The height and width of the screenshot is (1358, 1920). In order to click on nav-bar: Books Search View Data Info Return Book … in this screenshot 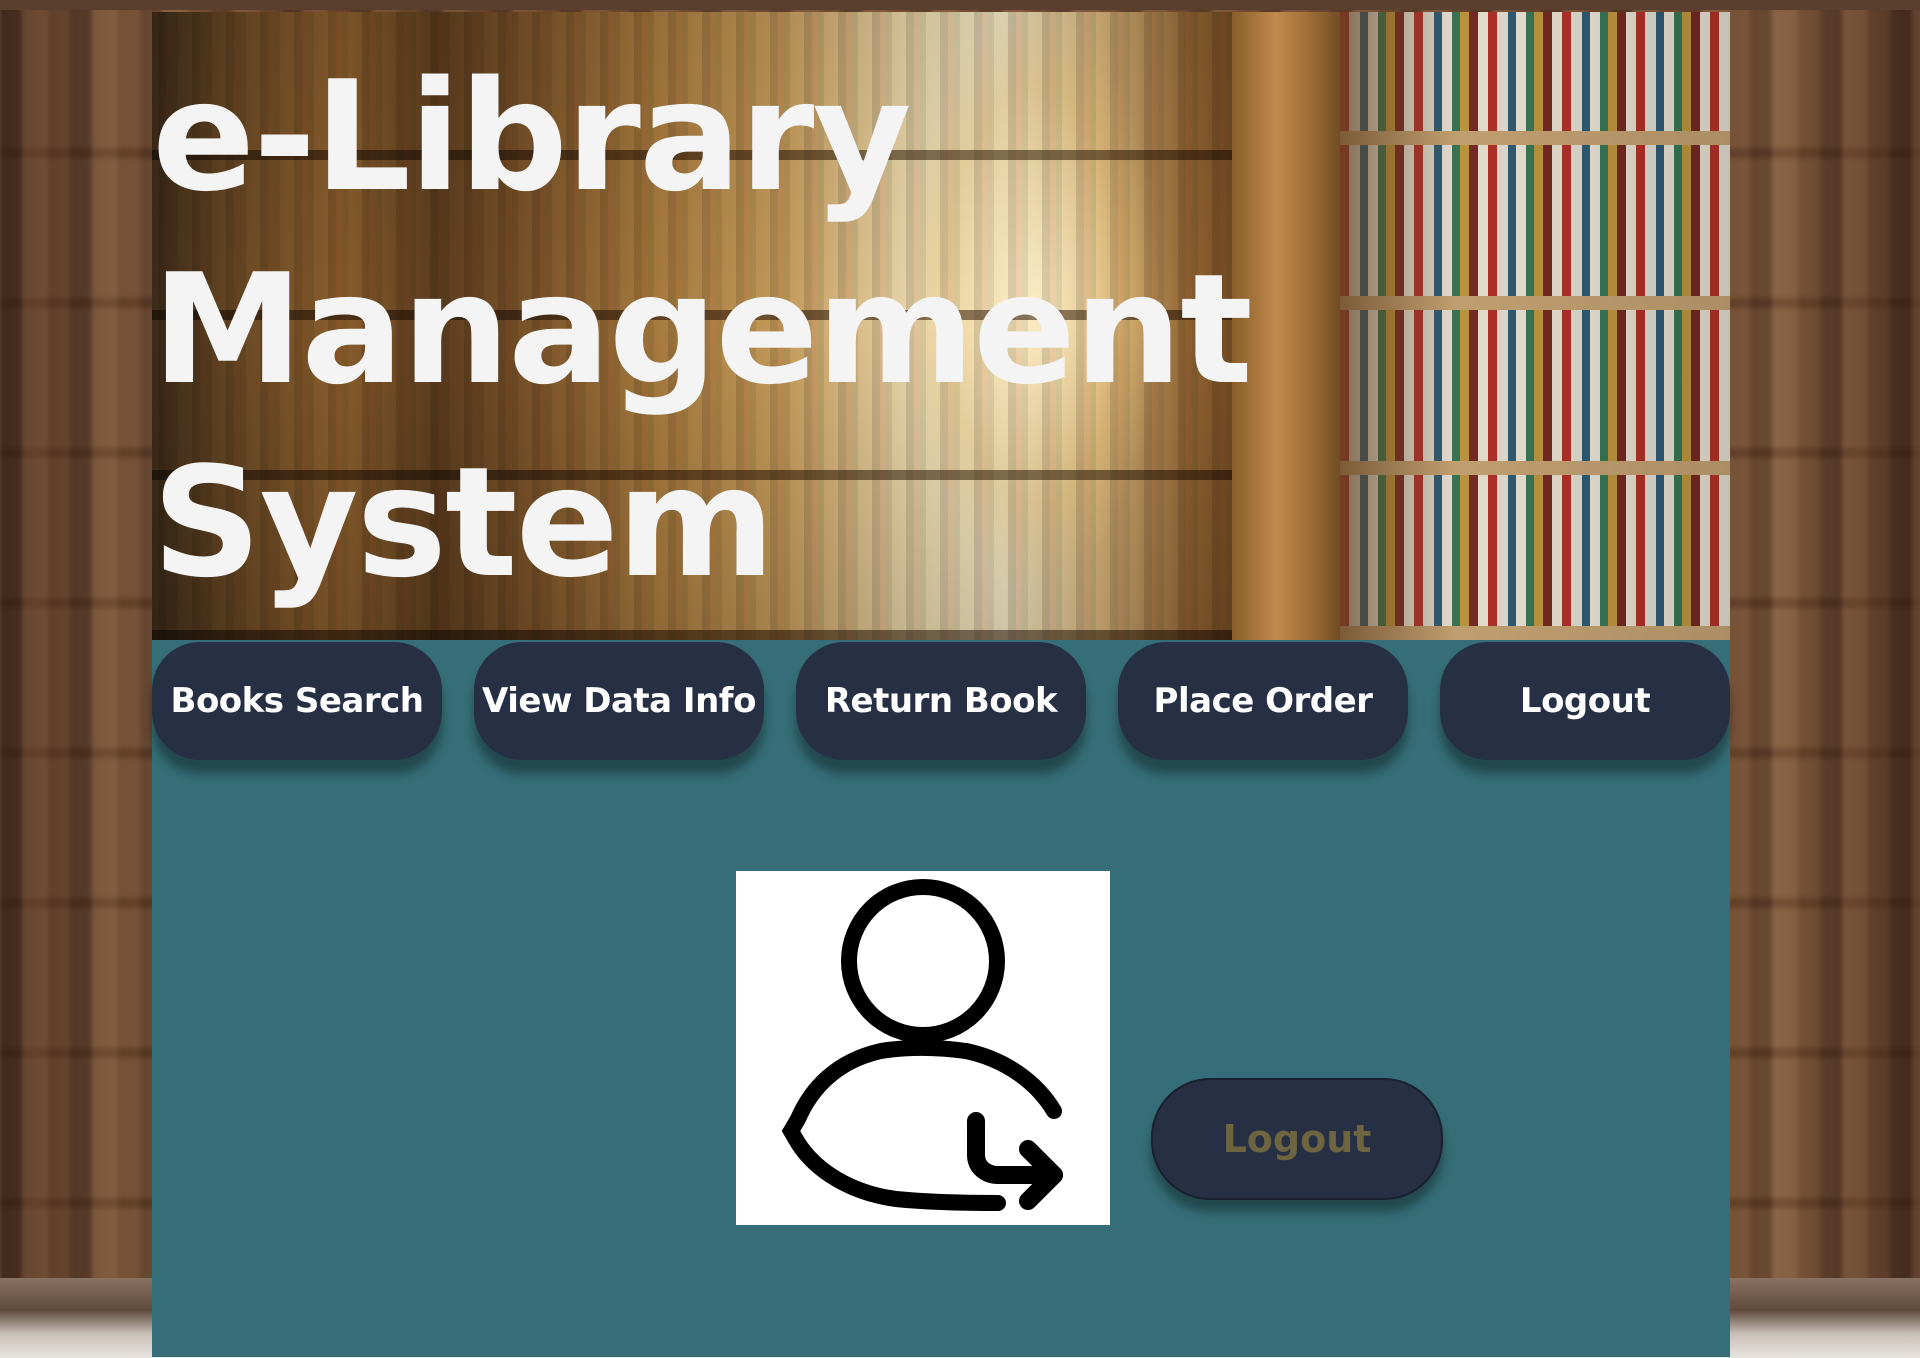, I will do `click(941, 700)`.